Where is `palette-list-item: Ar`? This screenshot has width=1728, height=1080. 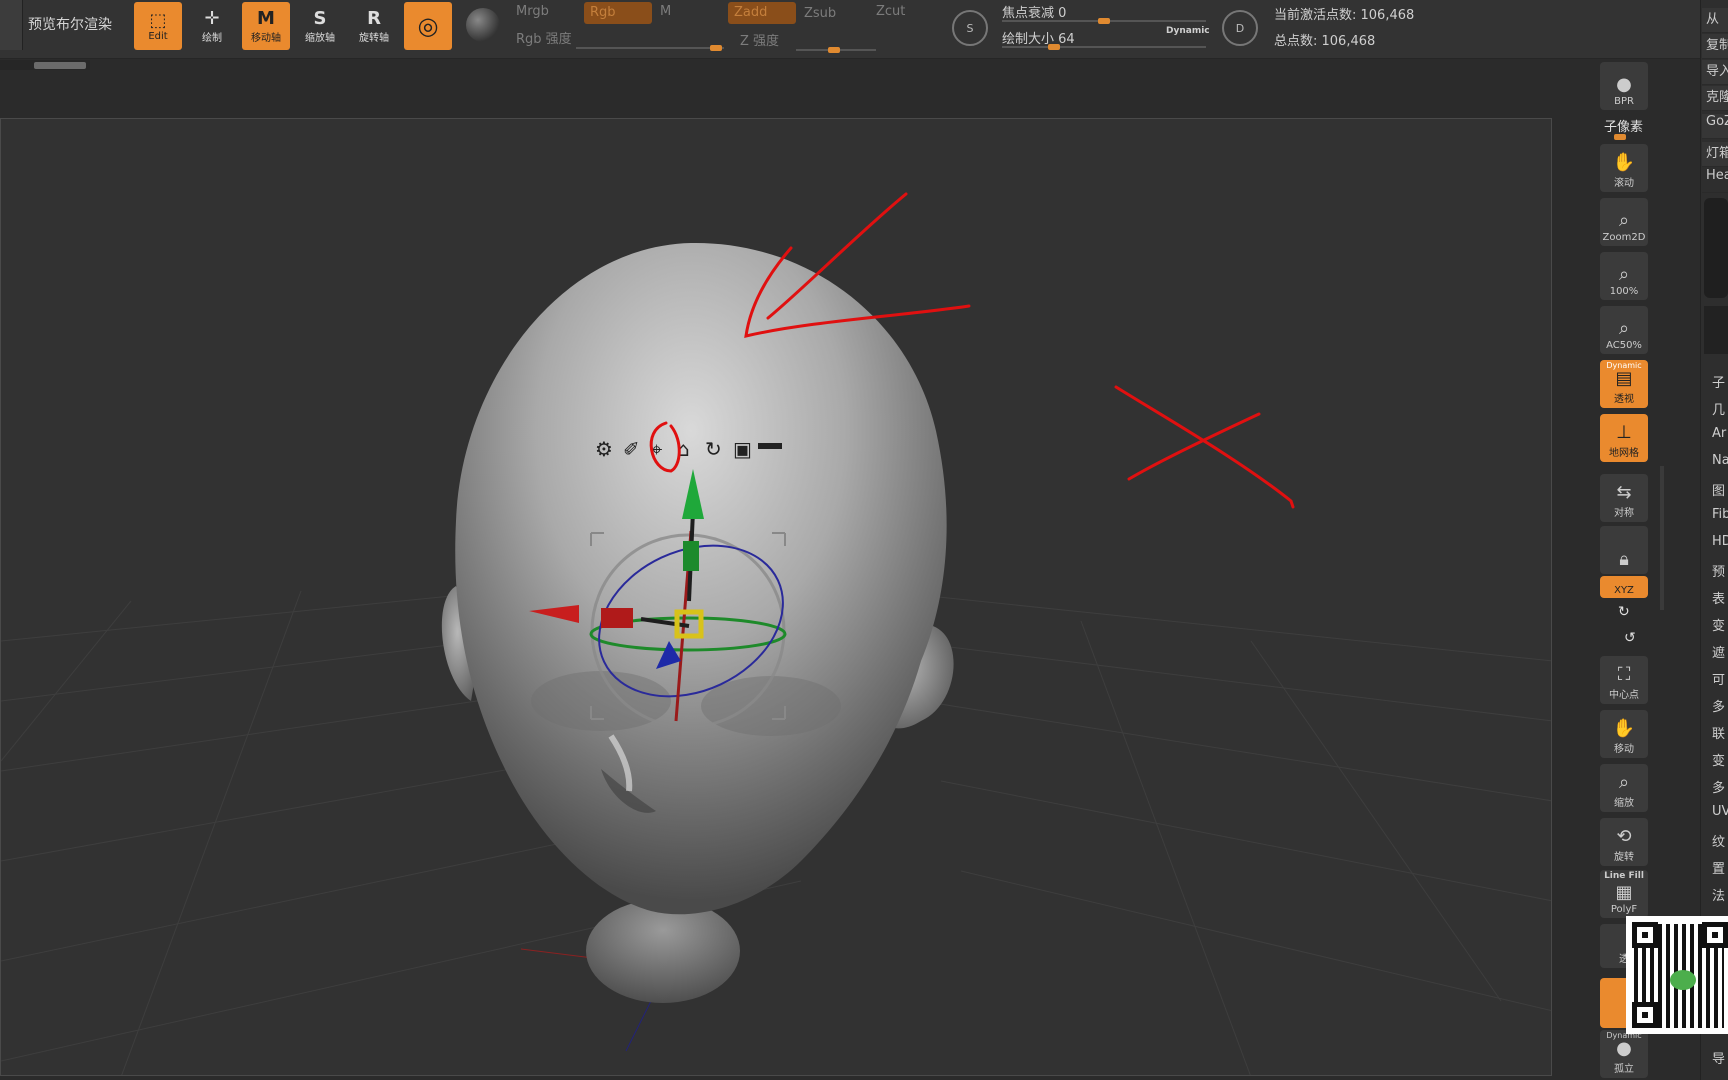
palette-list-item: Ar is located at coordinates (1720, 433).